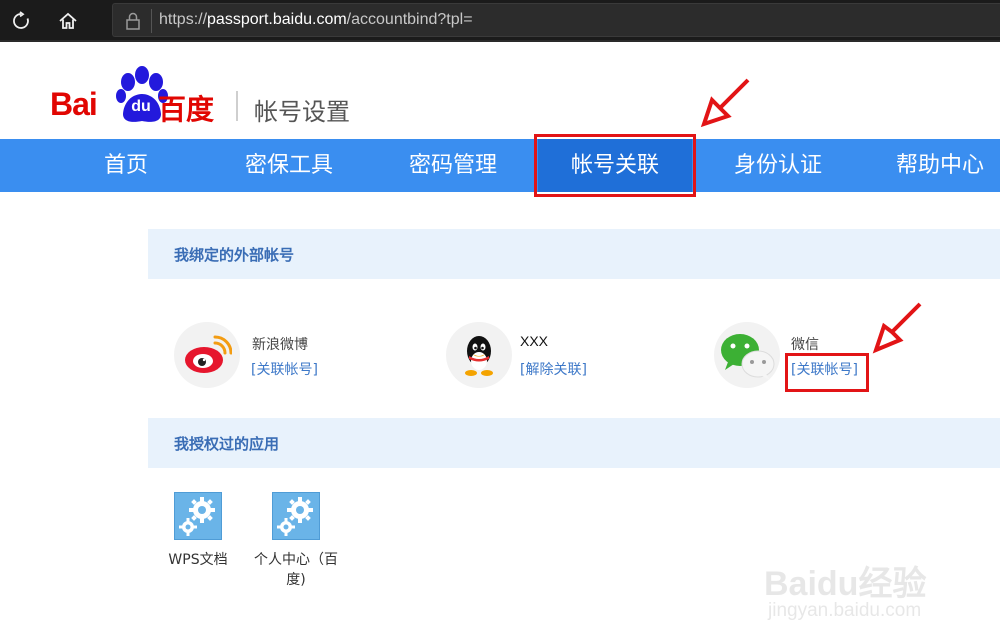  I want to click on account-name: XXX, so click(534, 341).